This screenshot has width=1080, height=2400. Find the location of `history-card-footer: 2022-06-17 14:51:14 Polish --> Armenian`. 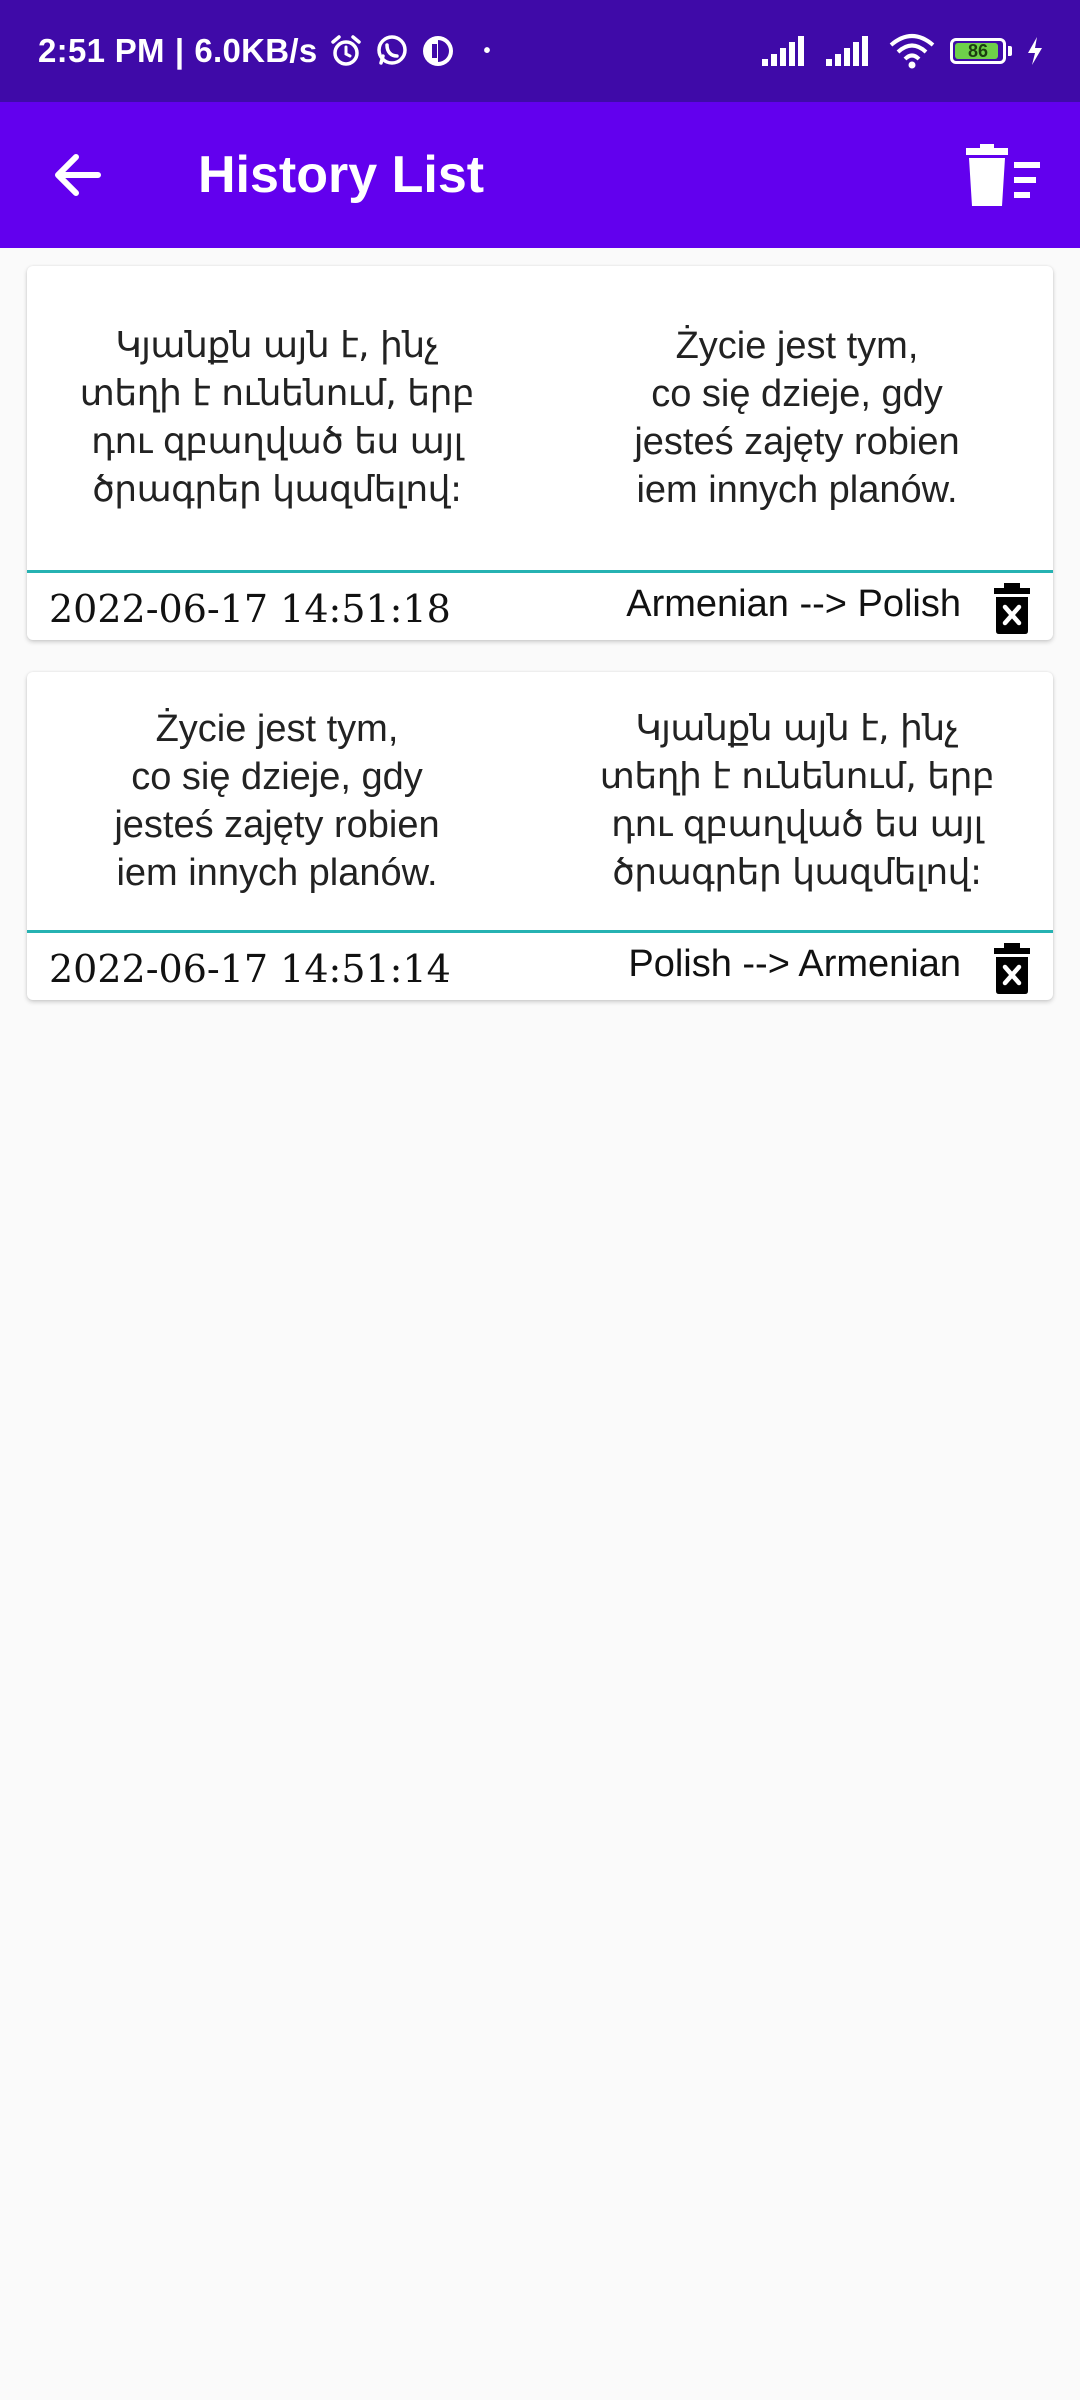

history-card-footer: 2022-06-17 14:51:14 Polish --> Armenian is located at coordinates (540, 966).